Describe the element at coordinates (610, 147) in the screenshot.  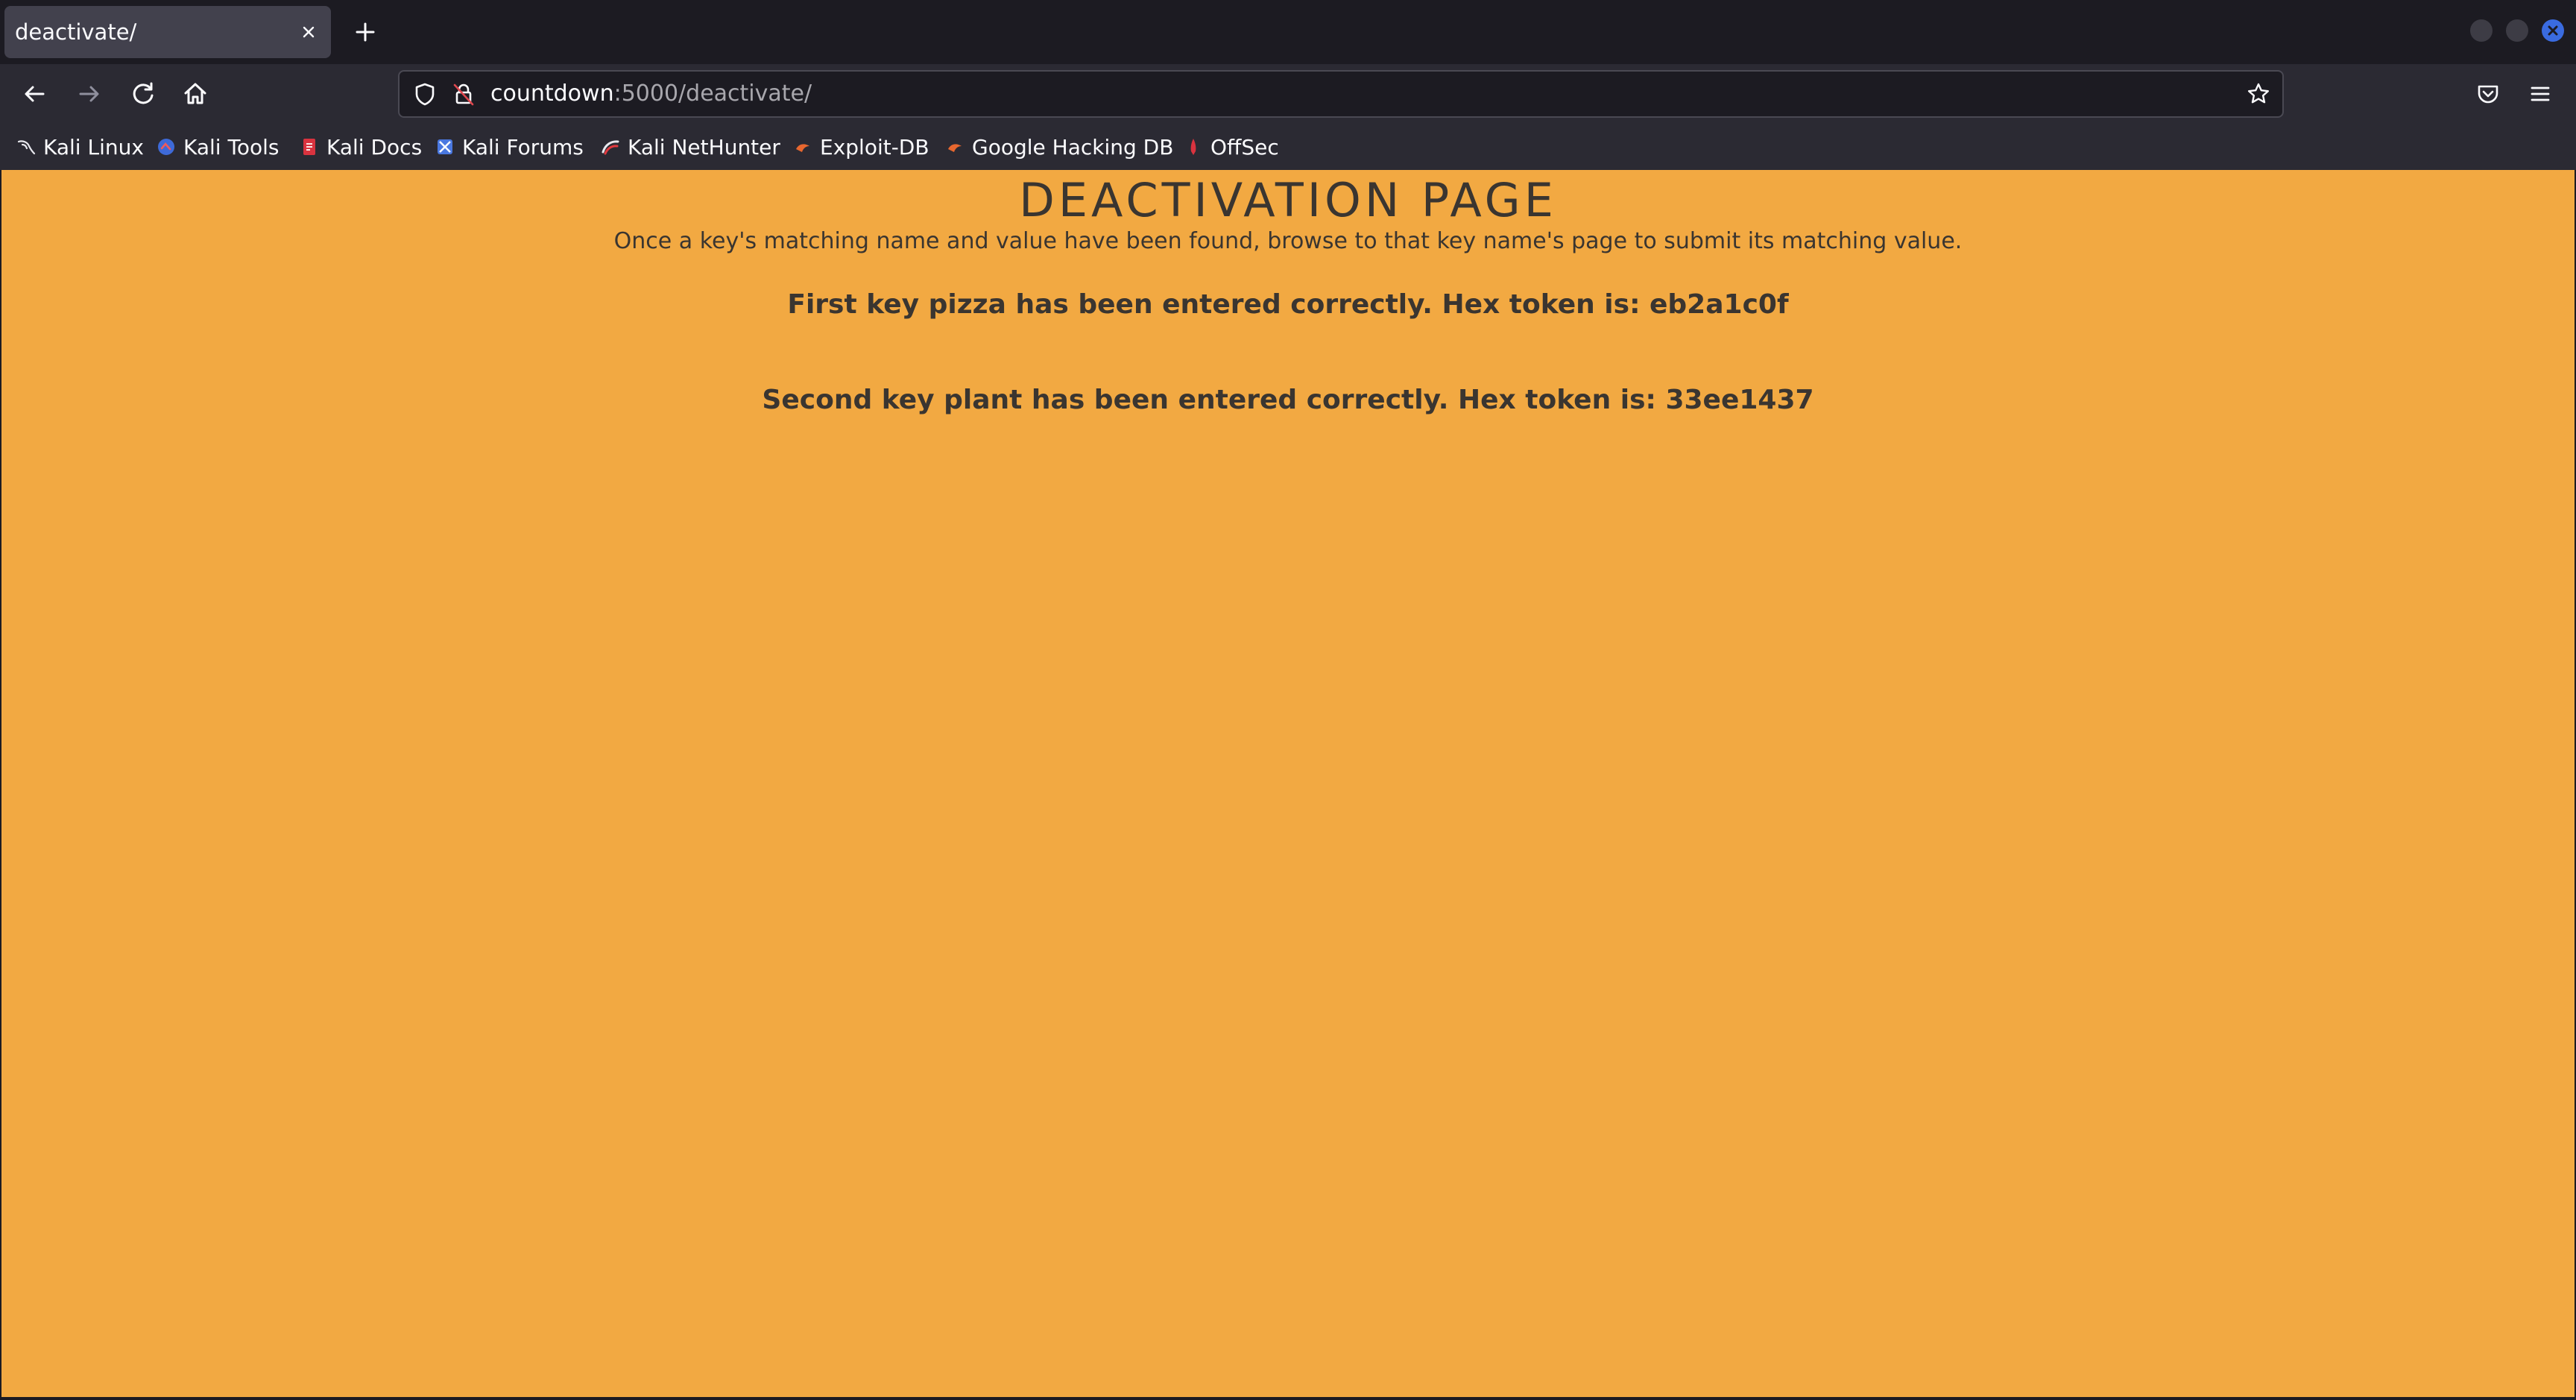
I see `nethunter-icon` at that location.